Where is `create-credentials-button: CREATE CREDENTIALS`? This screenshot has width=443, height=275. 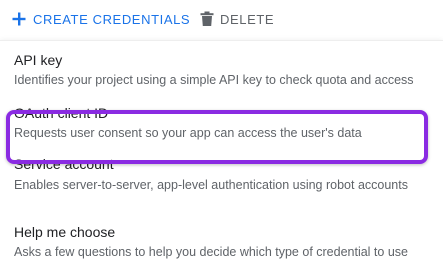
create-credentials-button: CREATE CREDENTIALS is located at coordinates (100, 19).